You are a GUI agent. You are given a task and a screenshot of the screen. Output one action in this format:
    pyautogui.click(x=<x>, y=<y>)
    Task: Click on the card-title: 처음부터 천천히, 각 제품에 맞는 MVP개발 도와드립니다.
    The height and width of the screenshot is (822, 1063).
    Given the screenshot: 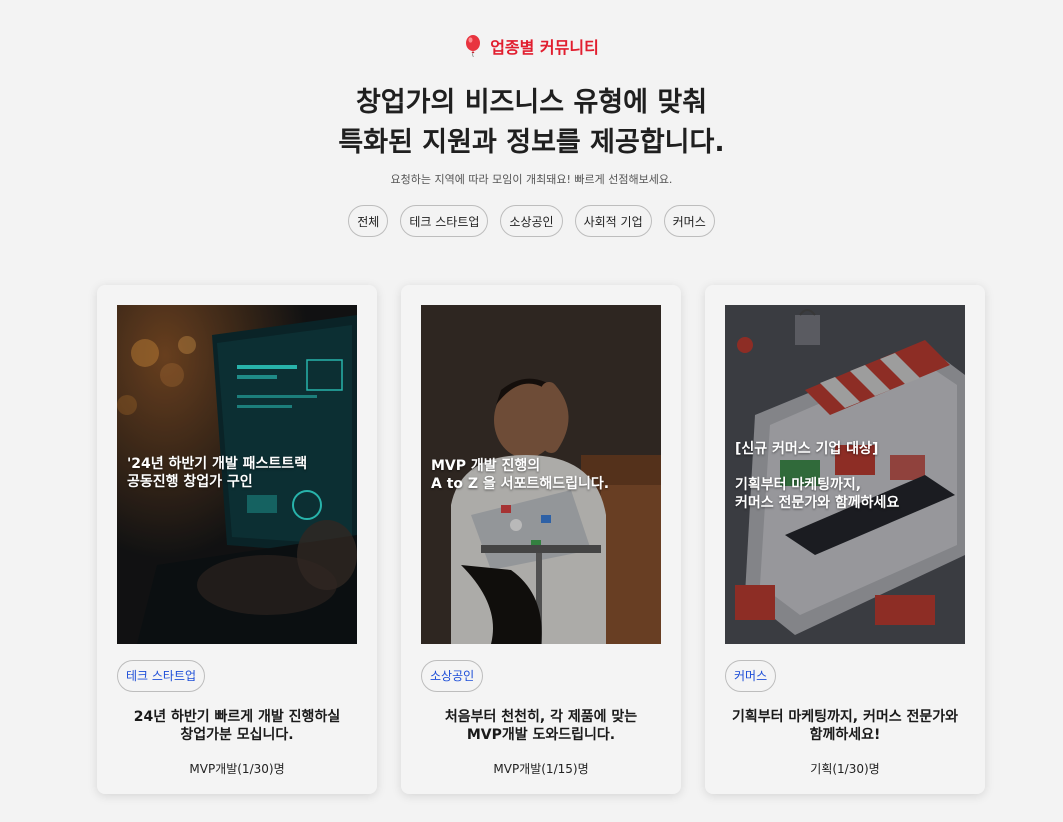 What is the action you would take?
    pyautogui.click(x=541, y=726)
    